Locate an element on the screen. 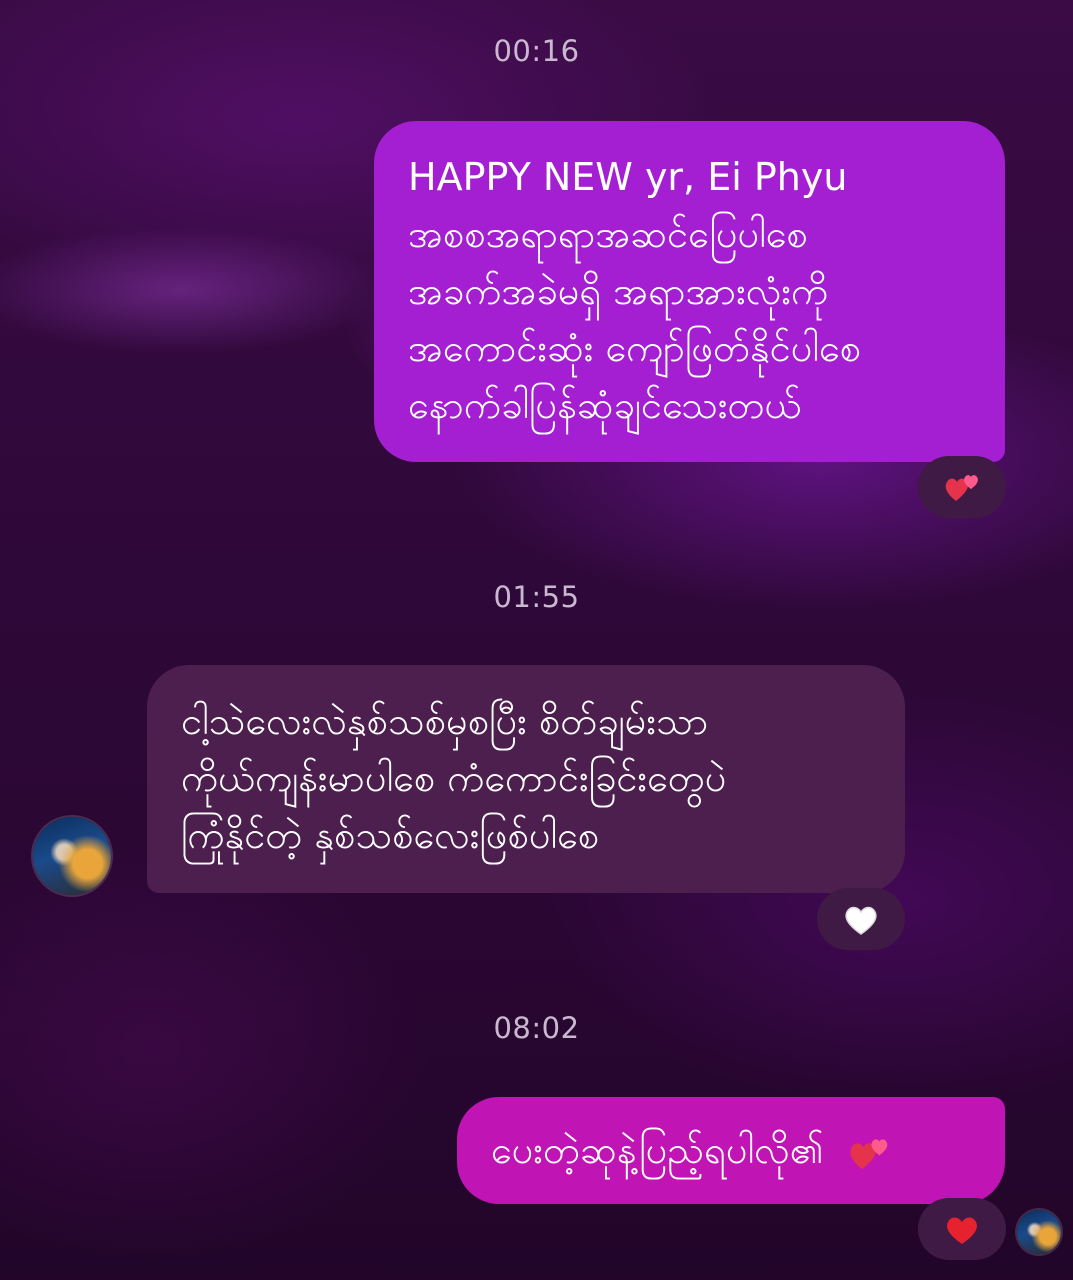  timestamp: 00:16 is located at coordinates (536, 51).